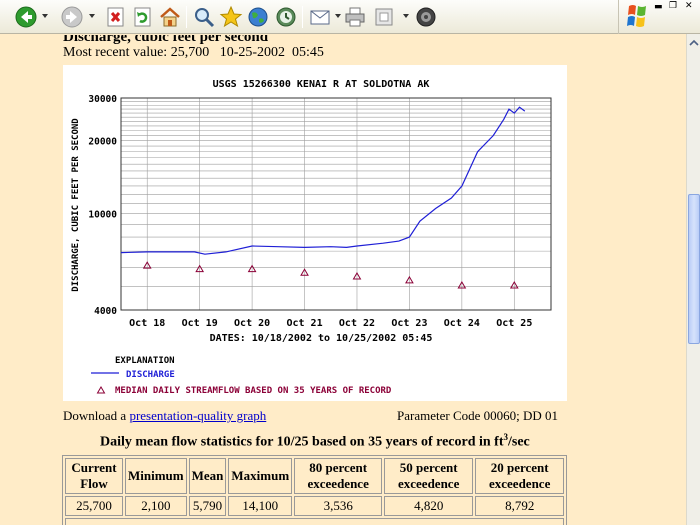 This screenshot has width=700, height=525. What do you see at coordinates (304, 323) in the screenshot?
I see `x-tick-label: Oct 21` at bounding box center [304, 323].